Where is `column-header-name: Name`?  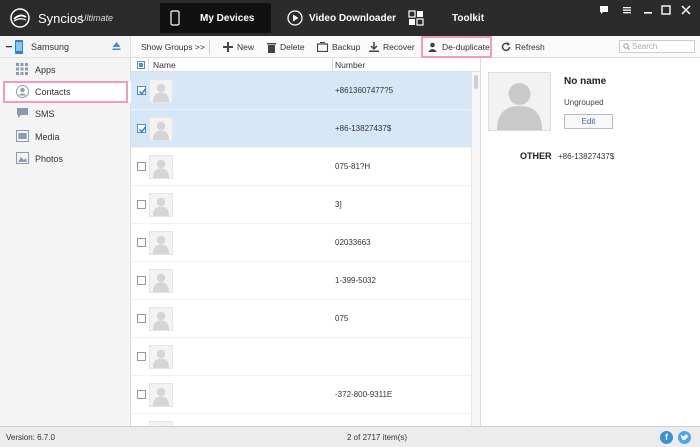
column-header-name: Name is located at coordinates (164, 65).